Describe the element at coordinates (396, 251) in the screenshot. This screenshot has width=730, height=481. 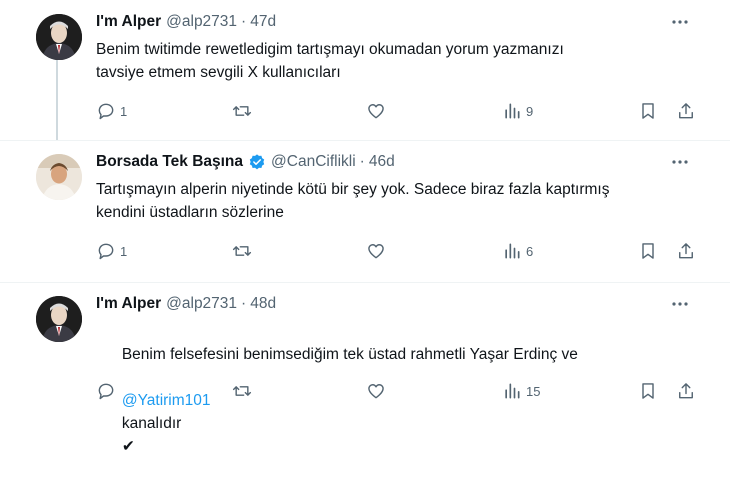
I see `tweet-actions: 1 6` at that location.